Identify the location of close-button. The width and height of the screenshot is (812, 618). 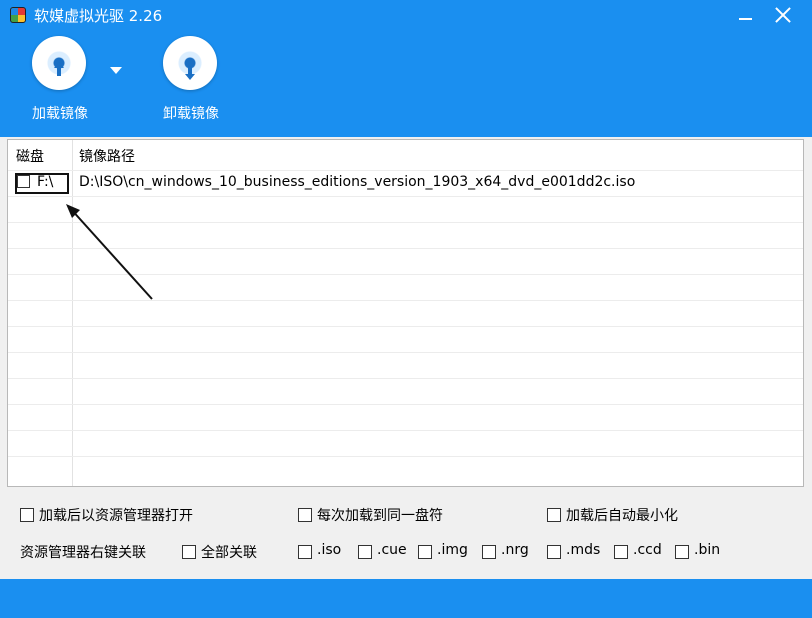
(783, 15).